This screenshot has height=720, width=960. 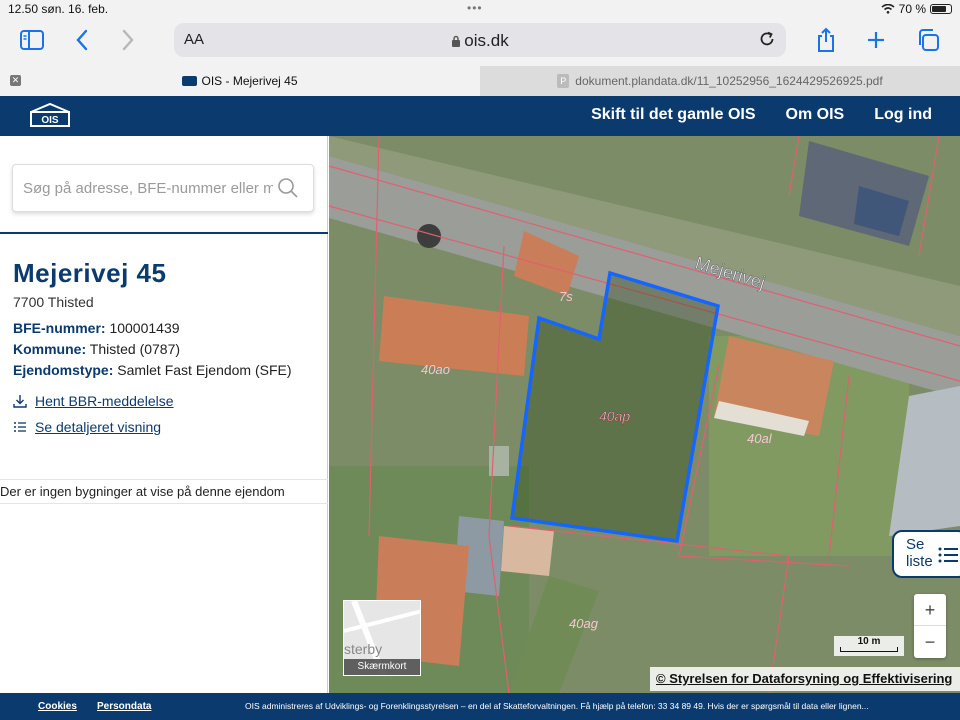 I want to click on postal-code: 7700 Thisted, so click(x=53, y=302).